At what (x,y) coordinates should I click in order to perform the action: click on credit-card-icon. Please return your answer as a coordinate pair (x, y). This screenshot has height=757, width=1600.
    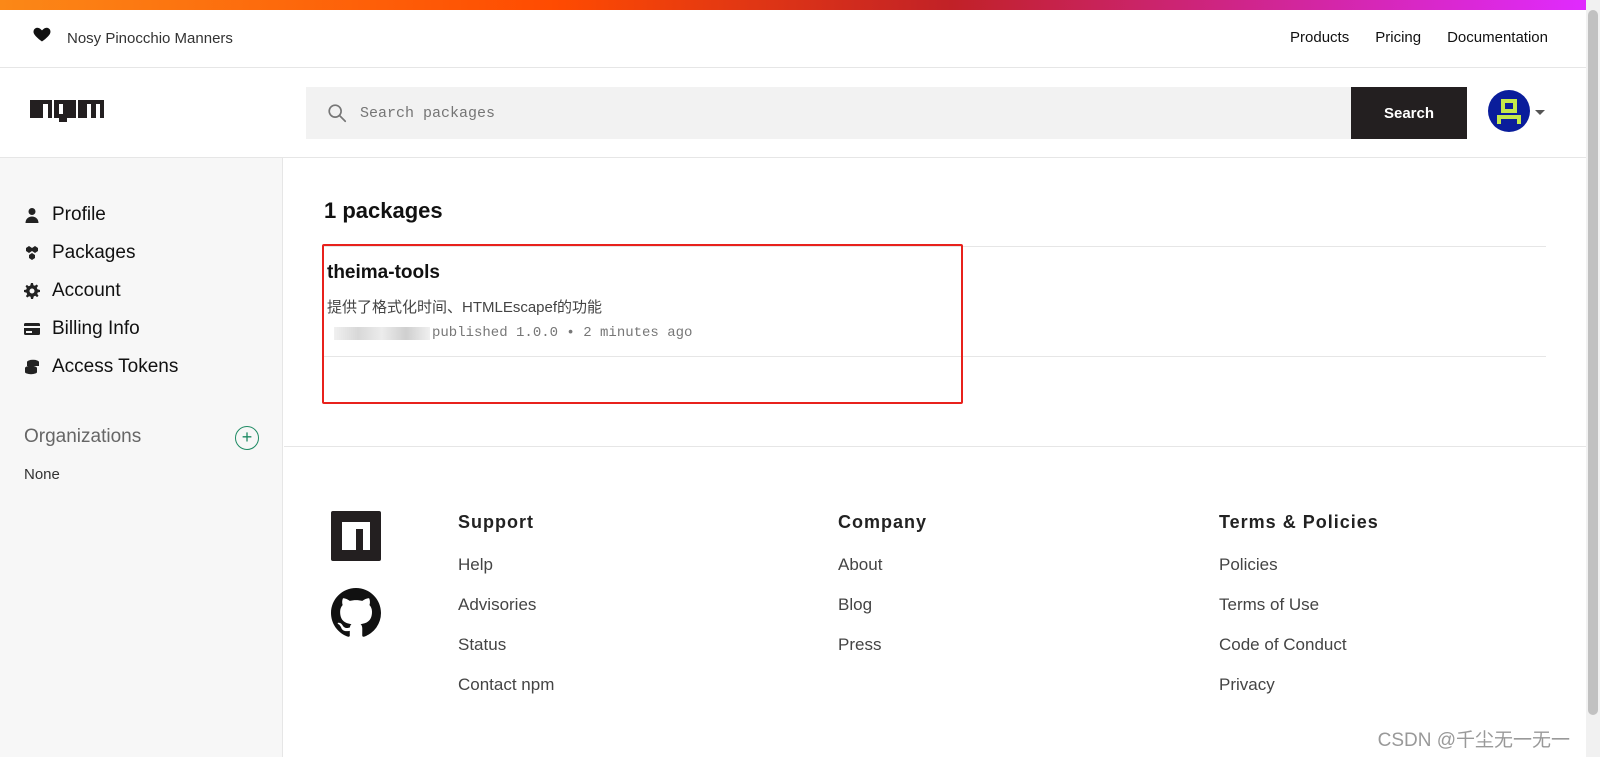
    Looking at the image, I should click on (32, 329).